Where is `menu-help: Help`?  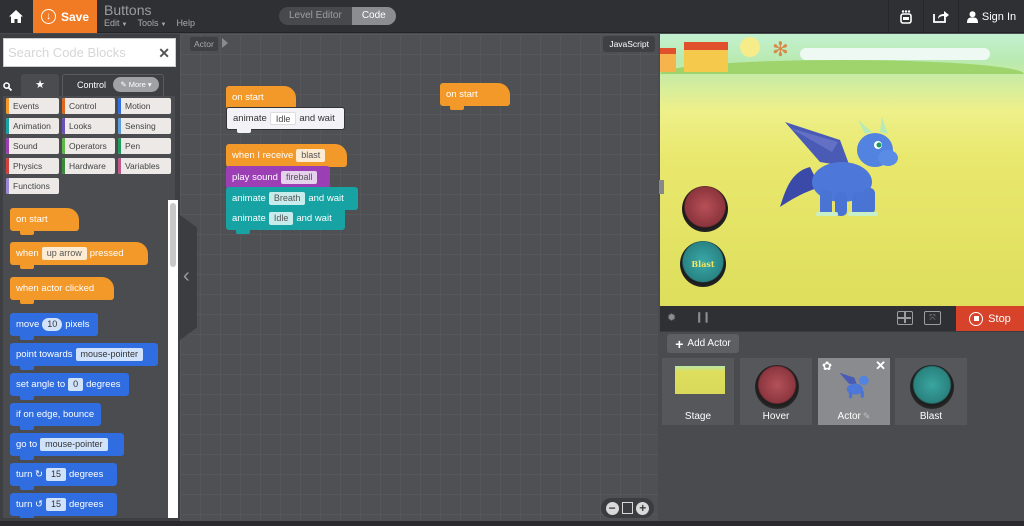 menu-help: Help is located at coordinates (185, 23).